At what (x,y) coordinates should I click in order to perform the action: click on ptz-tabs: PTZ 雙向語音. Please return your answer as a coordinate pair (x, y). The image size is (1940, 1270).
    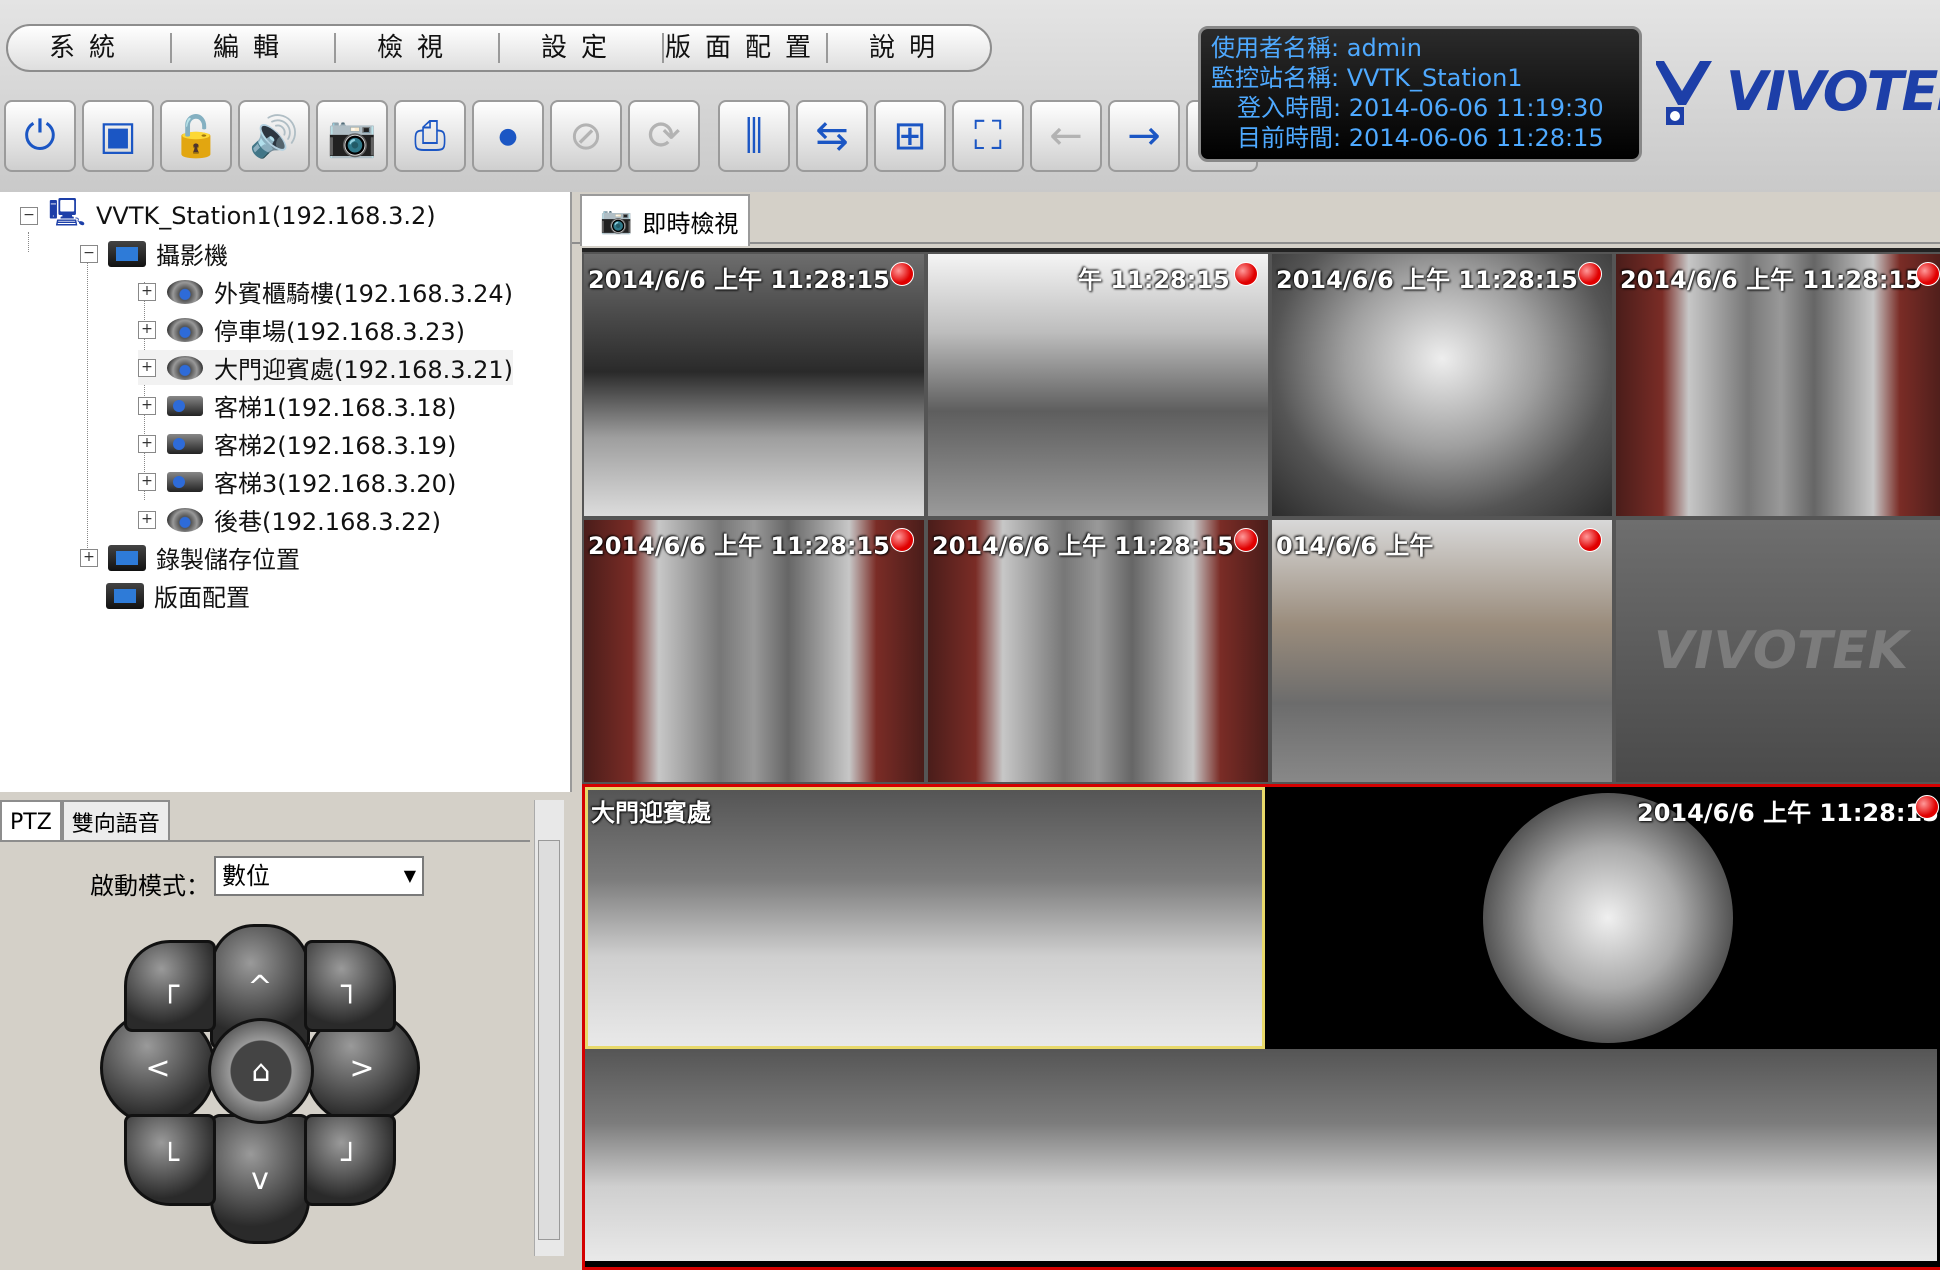
    Looking at the image, I should click on (85, 821).